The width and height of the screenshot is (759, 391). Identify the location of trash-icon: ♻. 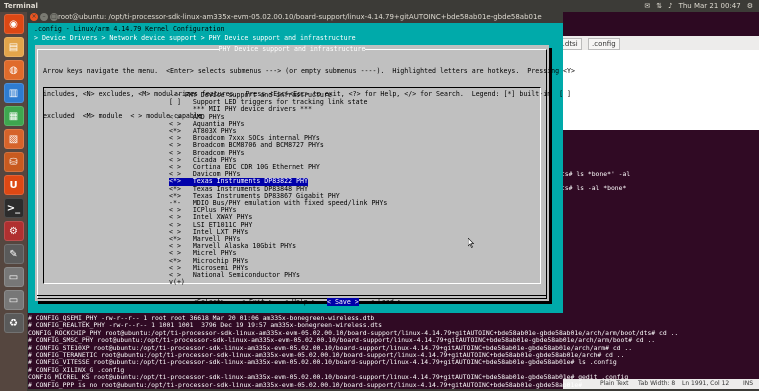
(13, 323).